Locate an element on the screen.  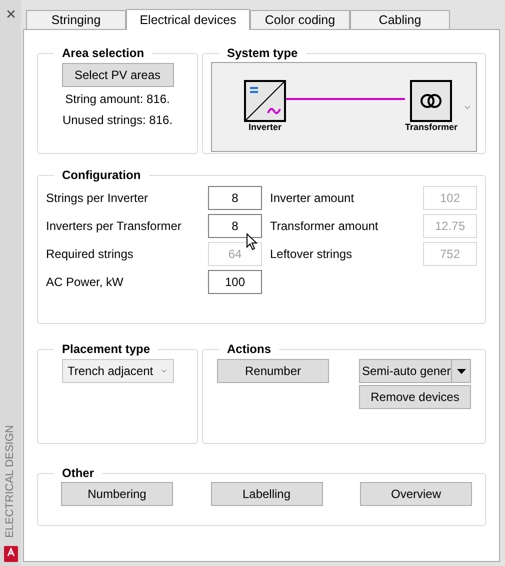
tab: Cabling is located at coordinates (400, 19).